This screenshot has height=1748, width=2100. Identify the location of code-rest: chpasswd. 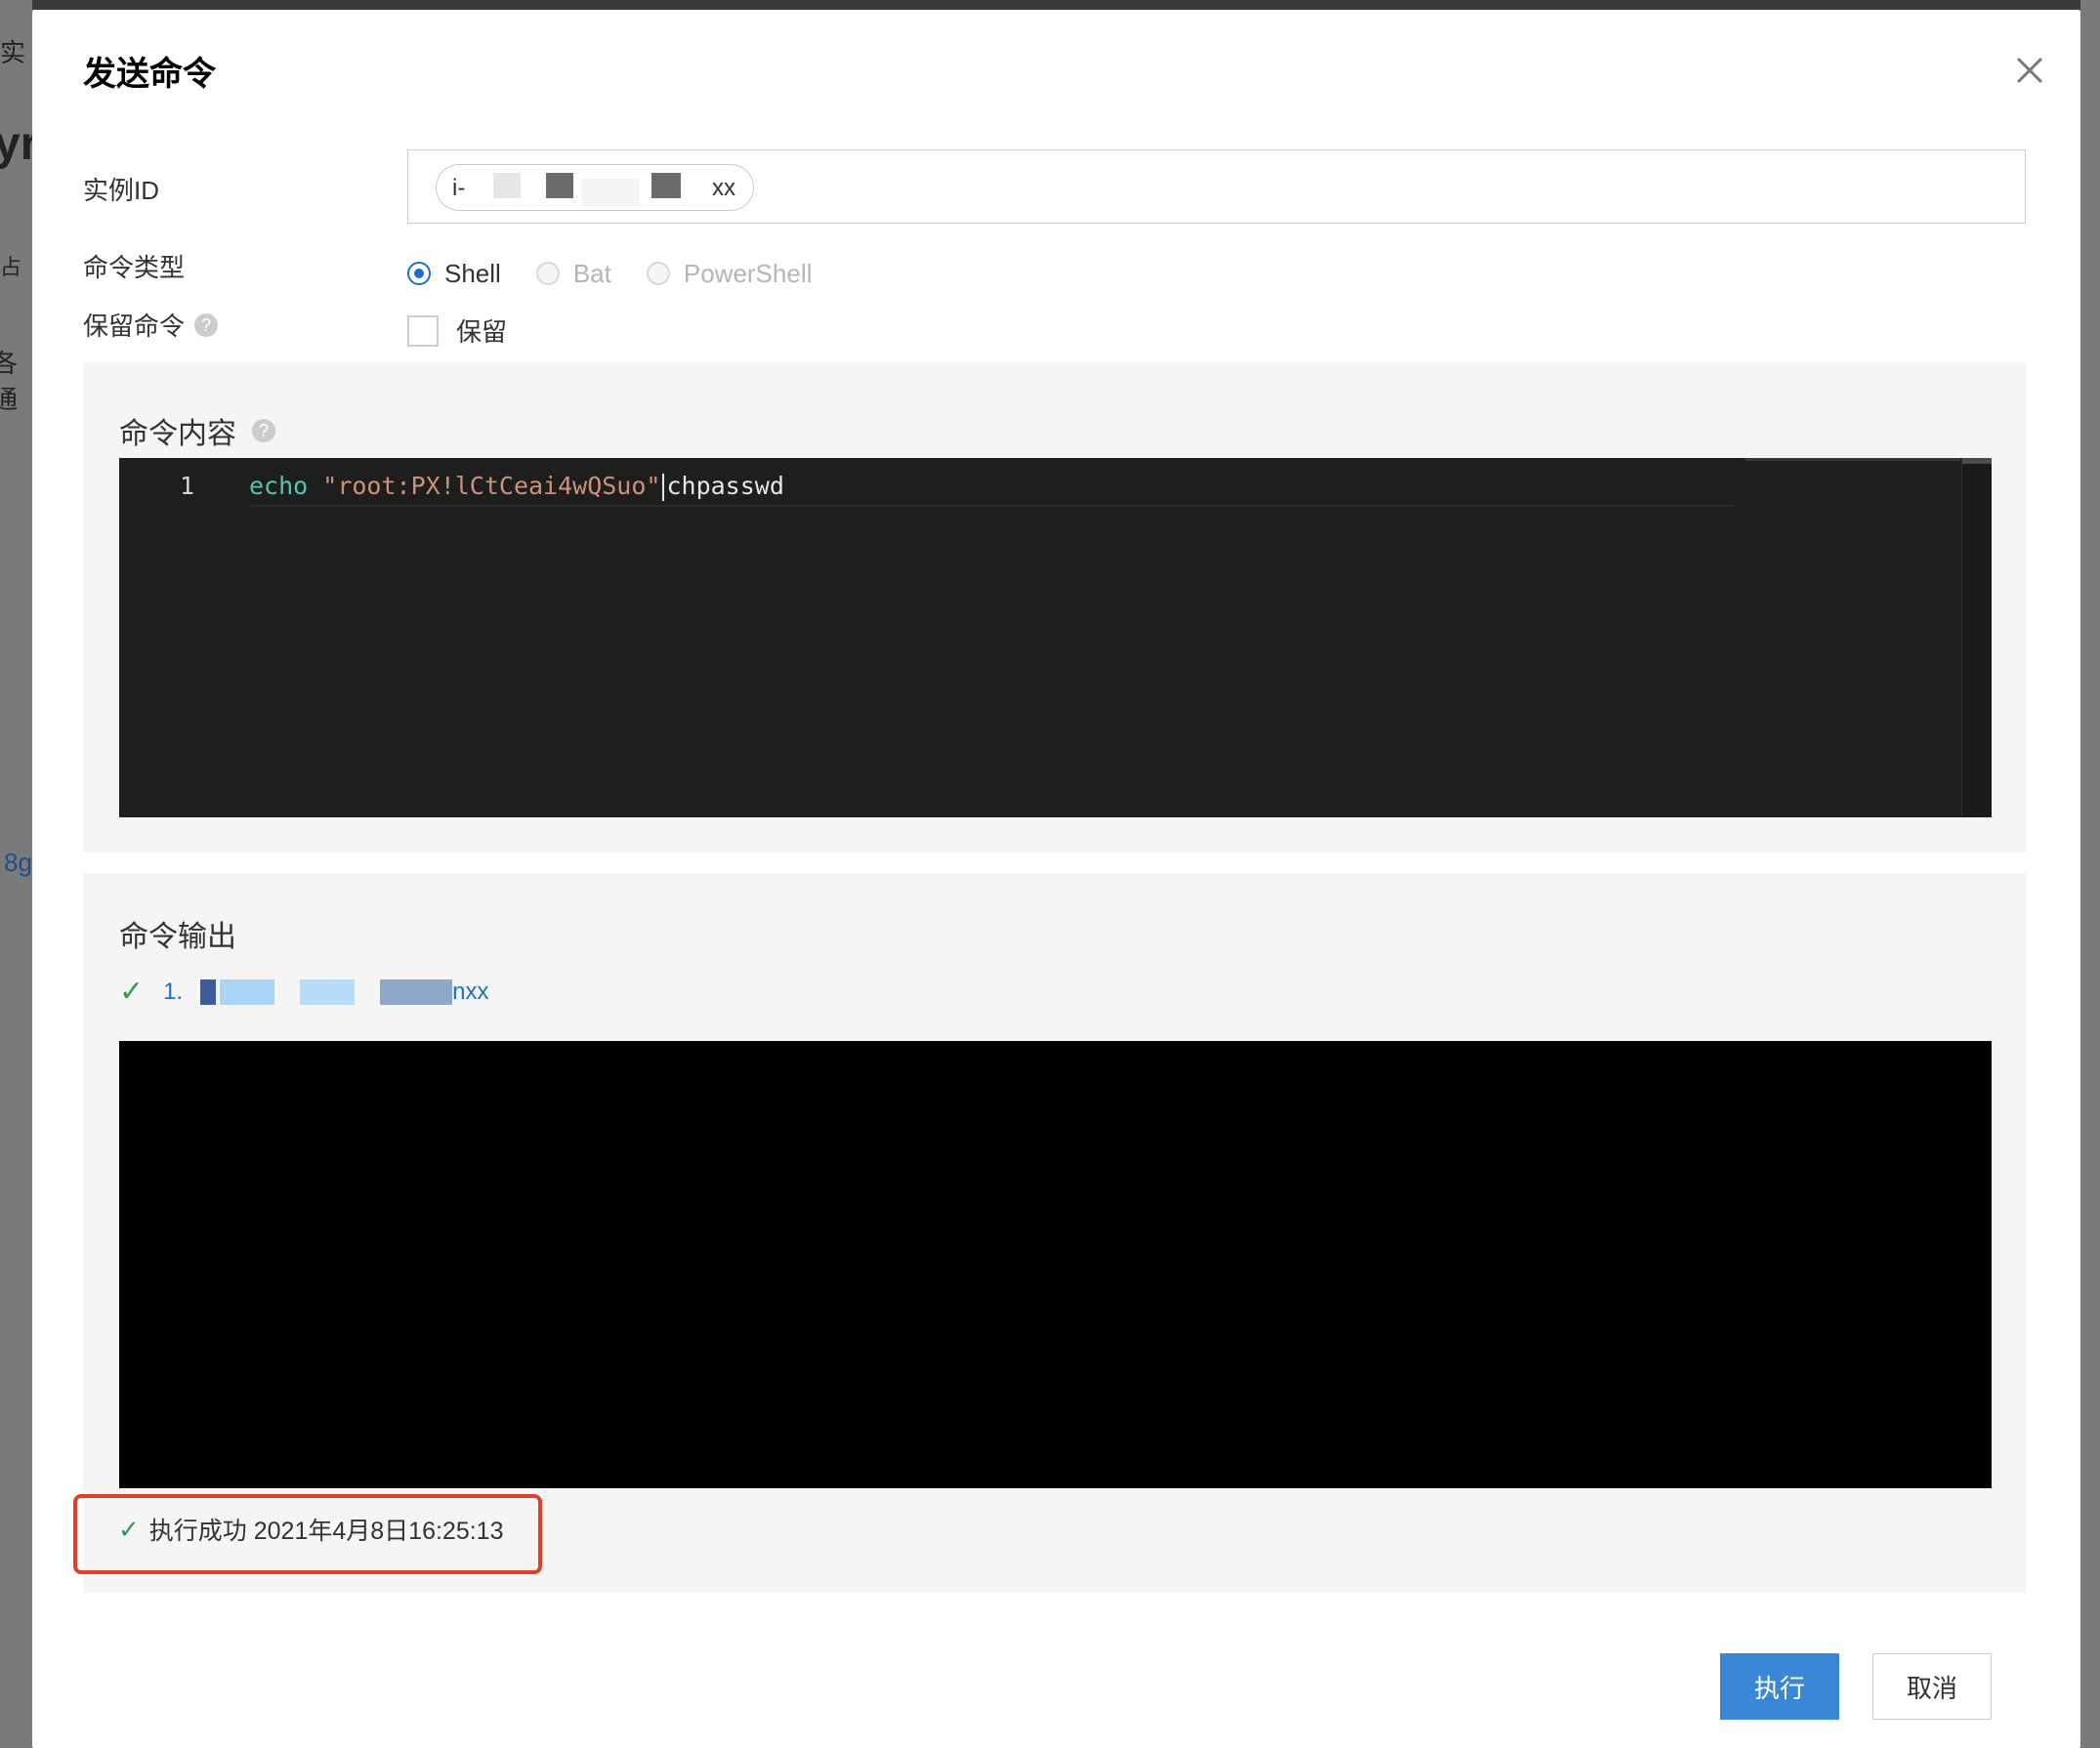
(725, 486).